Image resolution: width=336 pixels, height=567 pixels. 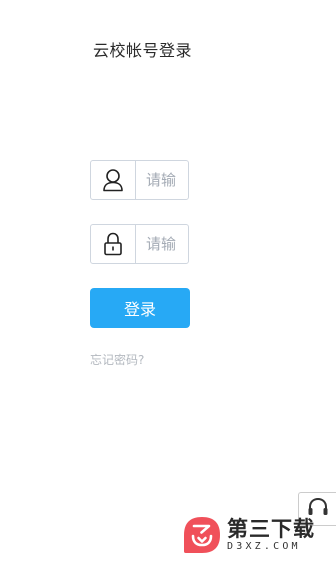 What do you see at coordinates (143, 50) in the screenshot?
I see `page-title: 云校帐号登录` at bounding box center [143, 50].